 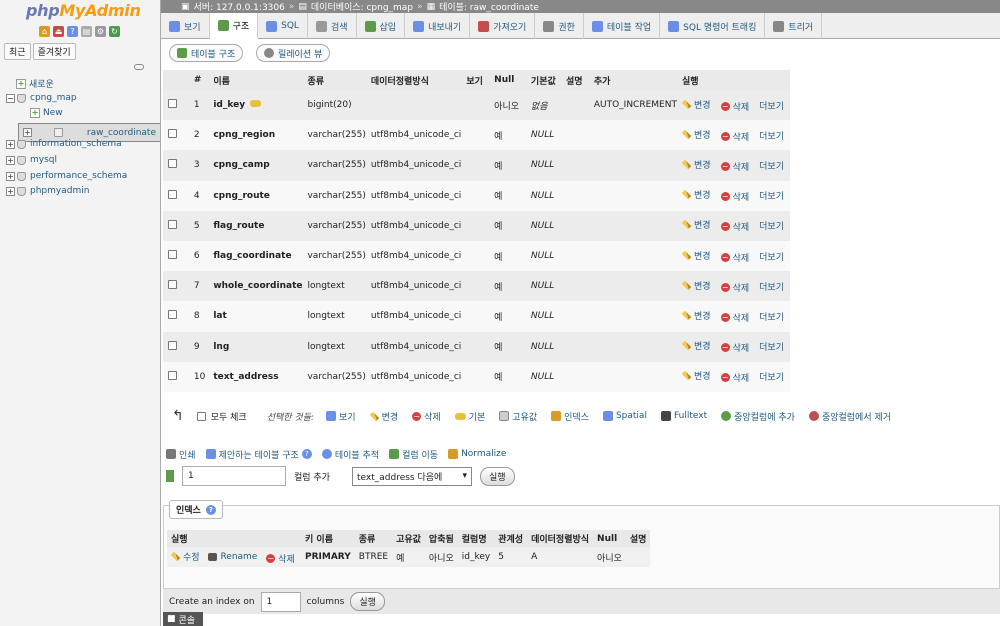 What do you see at coordinates (280, 558) in the screenshot?
I see `index-drop-link: − 삭제` at bounding box center [280, 558].